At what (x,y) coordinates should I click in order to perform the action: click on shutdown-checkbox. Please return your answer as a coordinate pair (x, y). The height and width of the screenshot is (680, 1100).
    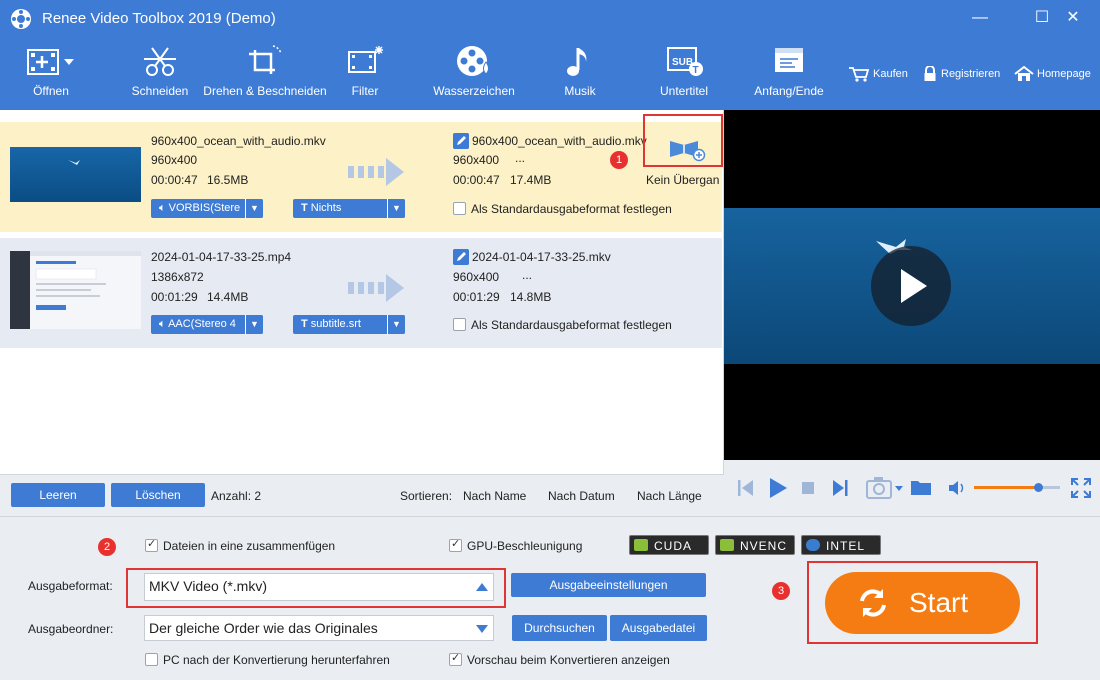
    Looking at the image, I should click on (151, 659).